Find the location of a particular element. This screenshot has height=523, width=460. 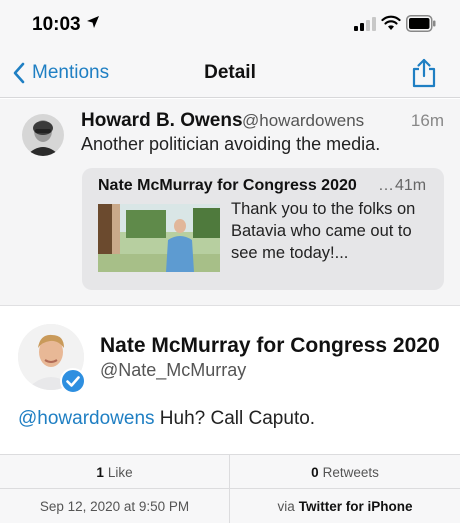

tweet-source: via Twitter for iPhone is located at coordinates (345, 506).